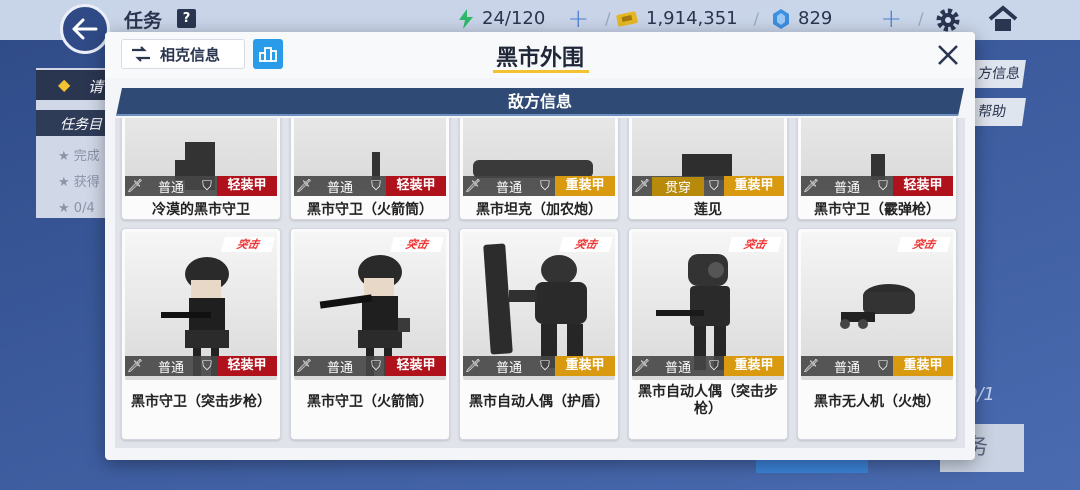  I want to click on enemy-card: 突击 🗡 普通 ⛉ 轻装甲 黑市守卫（火箭筒）, so click(370, 334).